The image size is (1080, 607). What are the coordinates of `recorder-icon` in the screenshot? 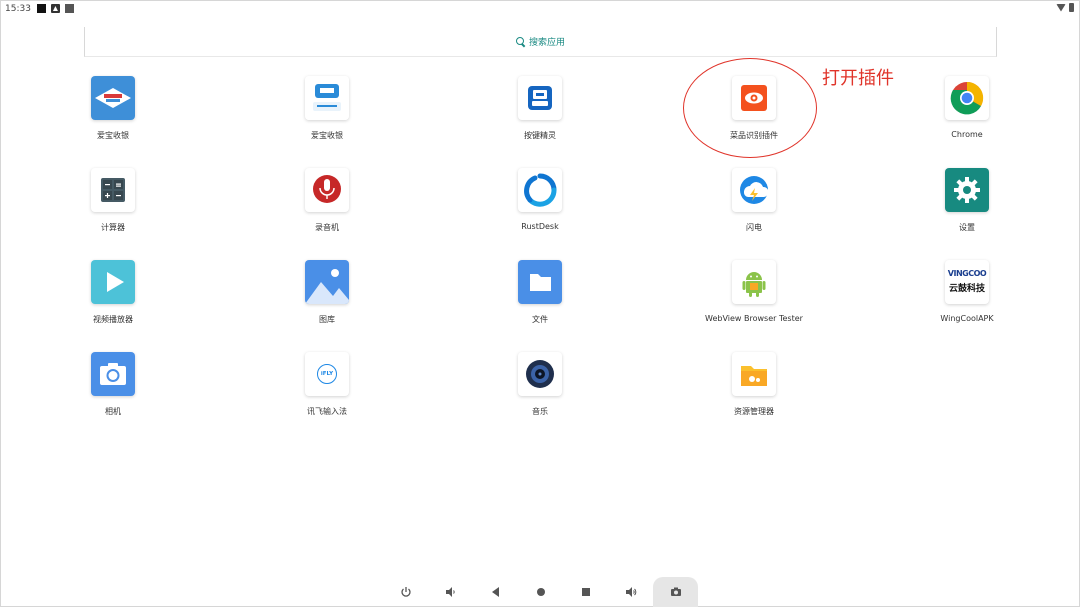 It's located at (327, 190).